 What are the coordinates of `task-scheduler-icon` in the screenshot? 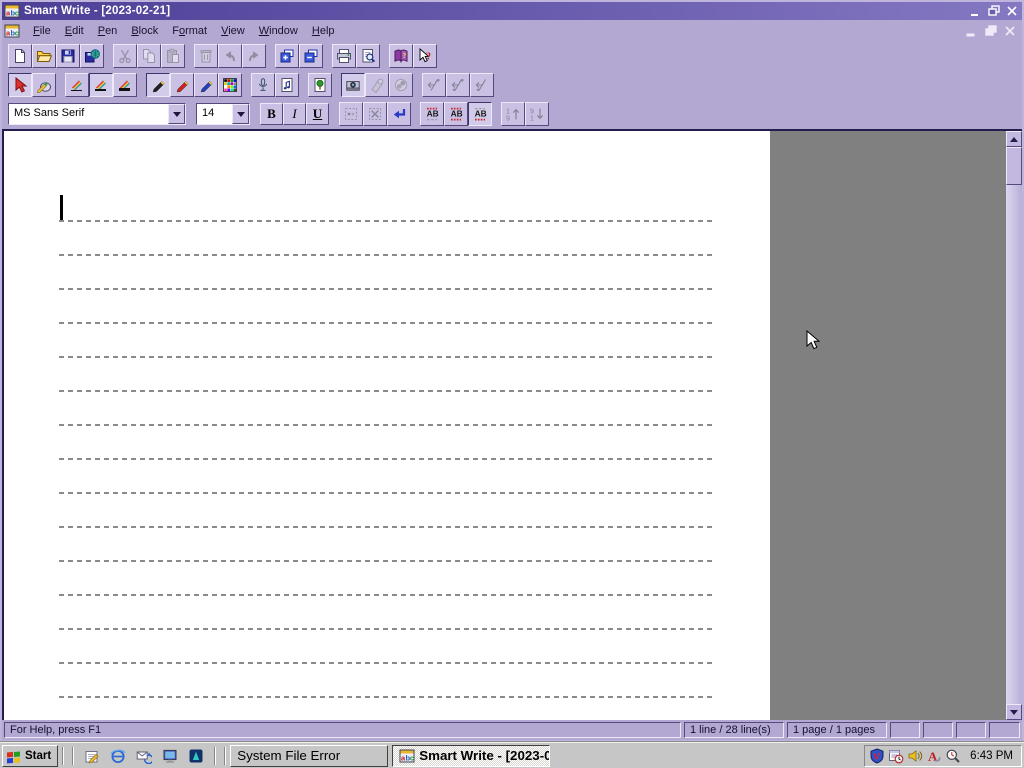 It's located at (896, 756).